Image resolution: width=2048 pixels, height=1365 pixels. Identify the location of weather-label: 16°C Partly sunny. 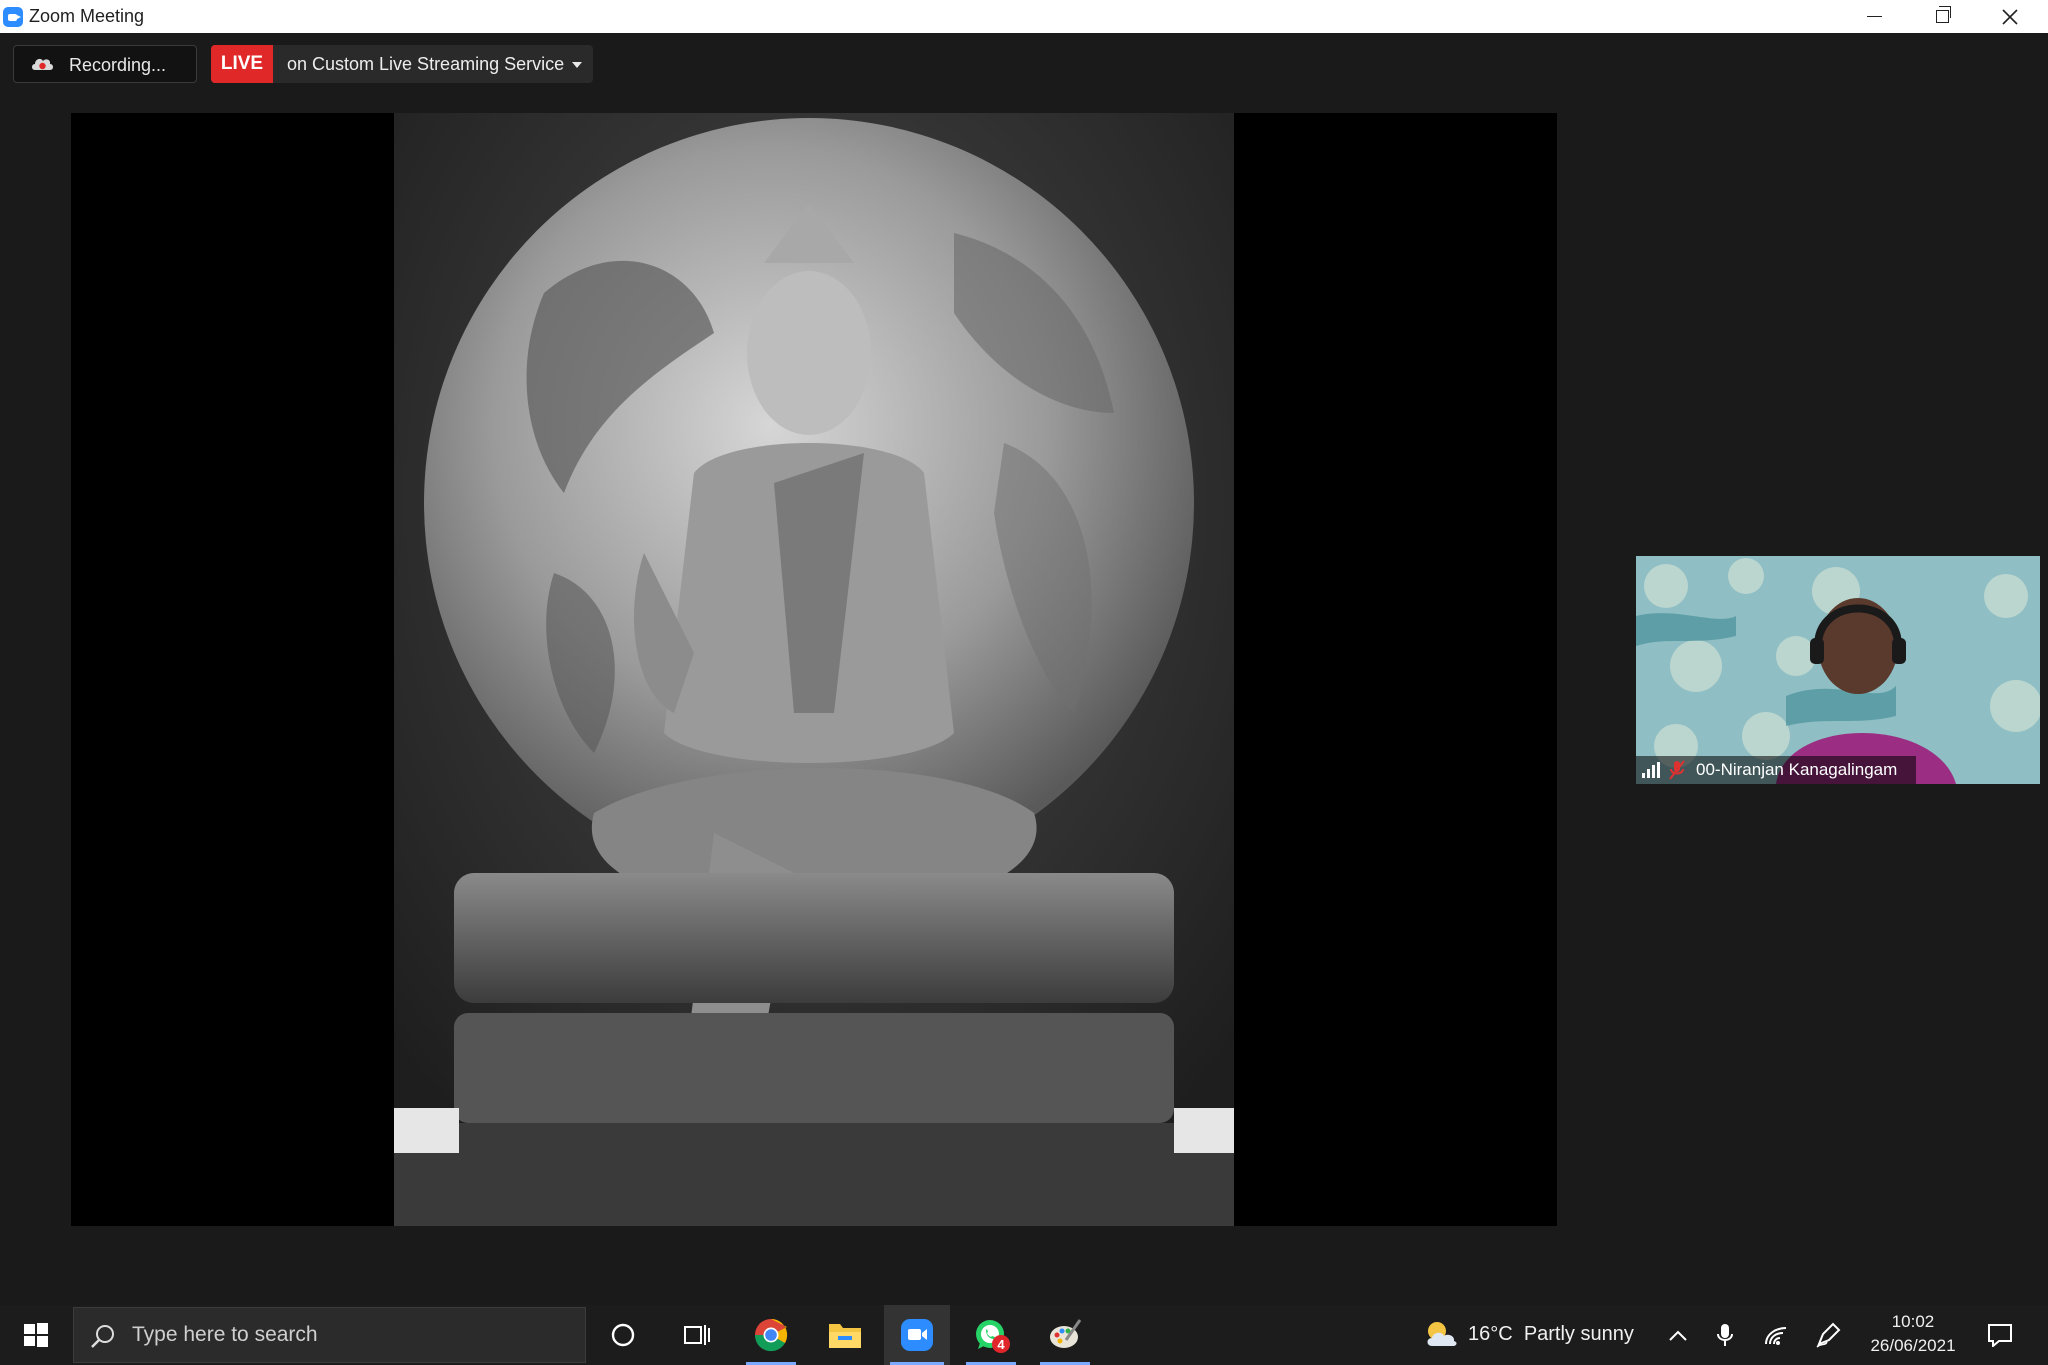
(1551, 1334).